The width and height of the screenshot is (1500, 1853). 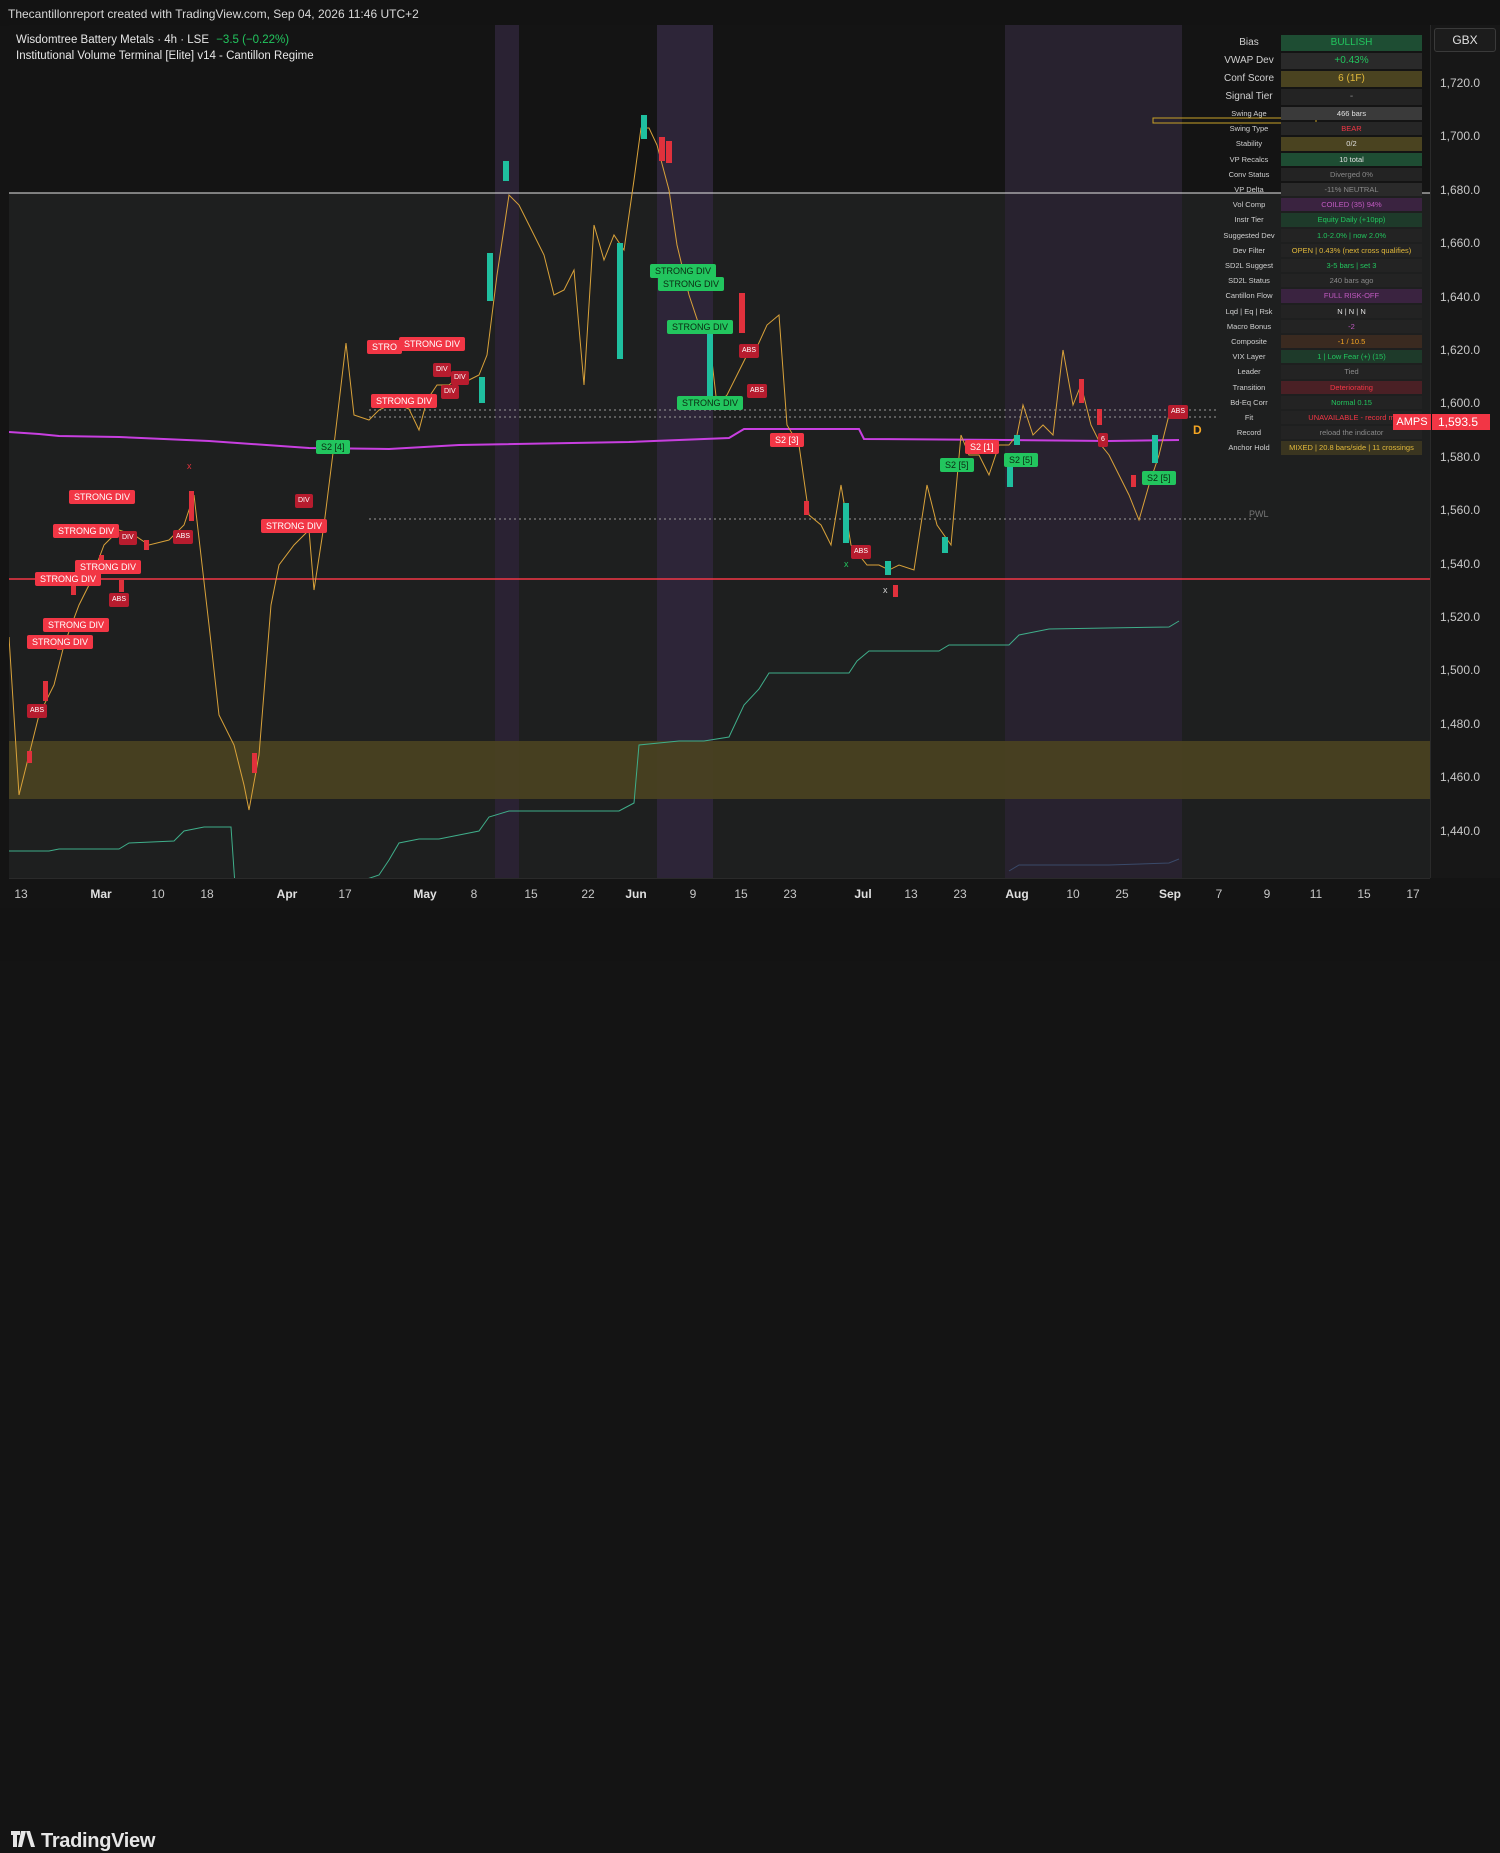 I want to click on currency-selector: GBX, so click(x=1465, y=40).